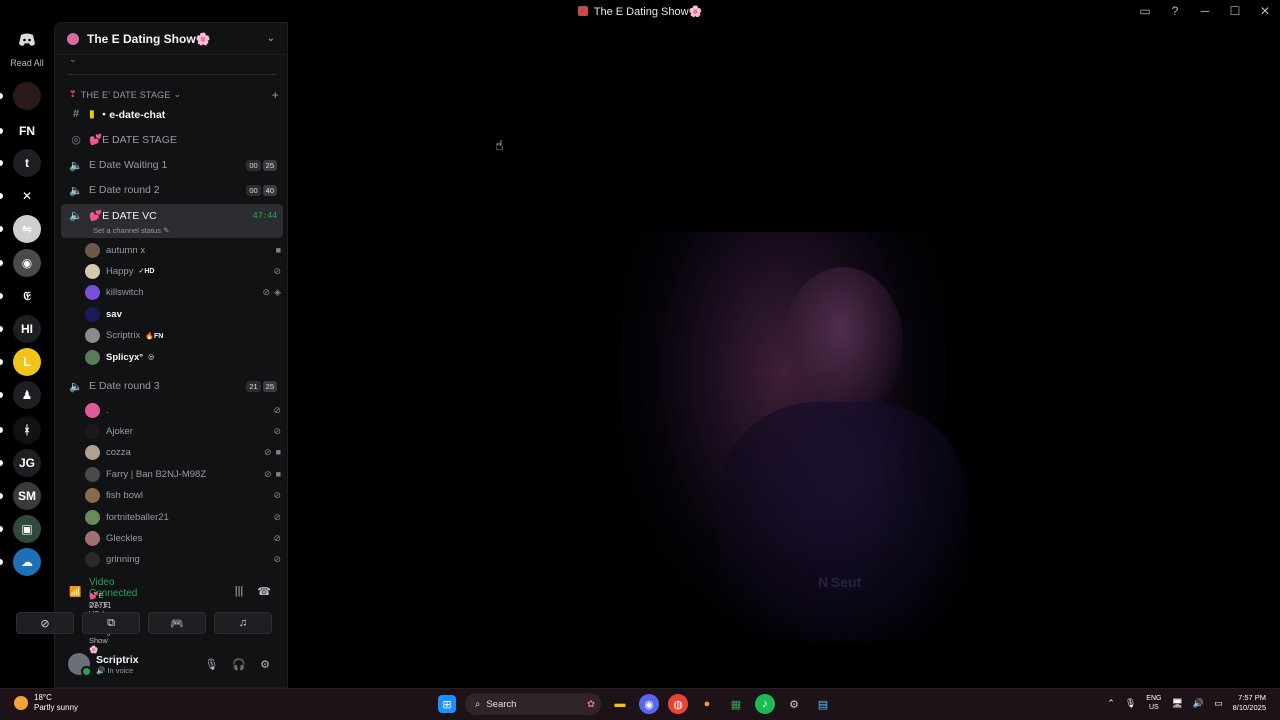 This screenshot has width=1280, height=720. I want to click on close-icon: ✕, so click(1265, 11).